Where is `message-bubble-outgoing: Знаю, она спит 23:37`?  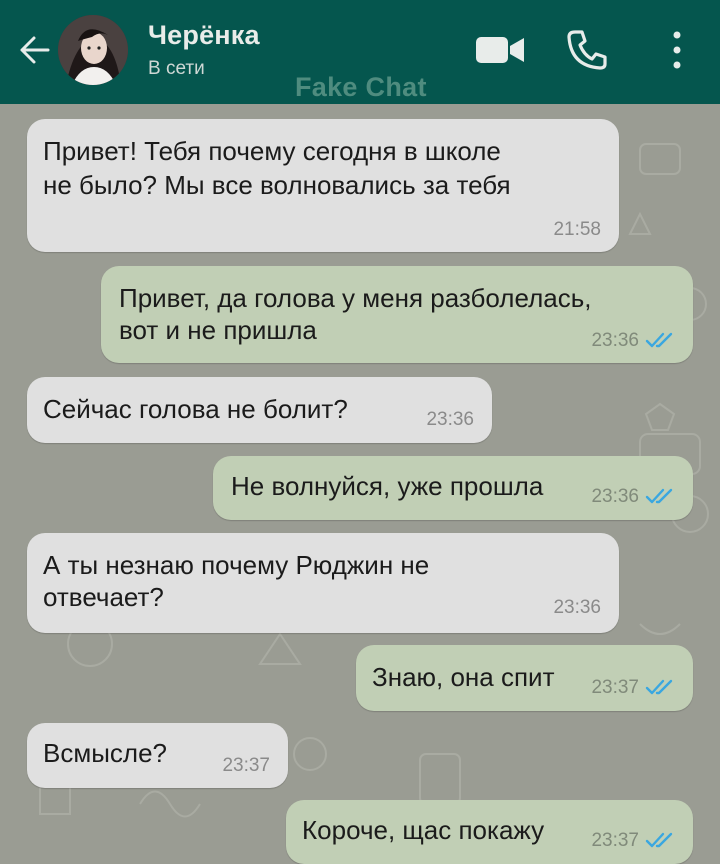
message-bubble-outgoing: Знаю, она спит 23:37 is located at coordinates (524, 678).